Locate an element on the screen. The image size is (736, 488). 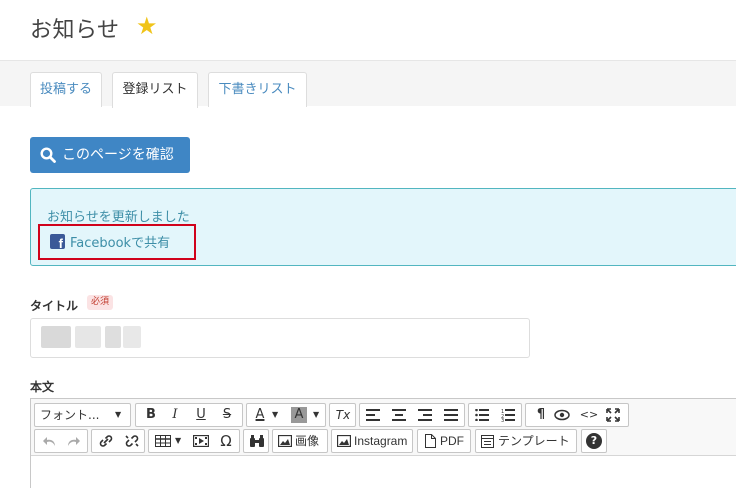
instagram-button: Instagram is located at coordinates (372, 441).